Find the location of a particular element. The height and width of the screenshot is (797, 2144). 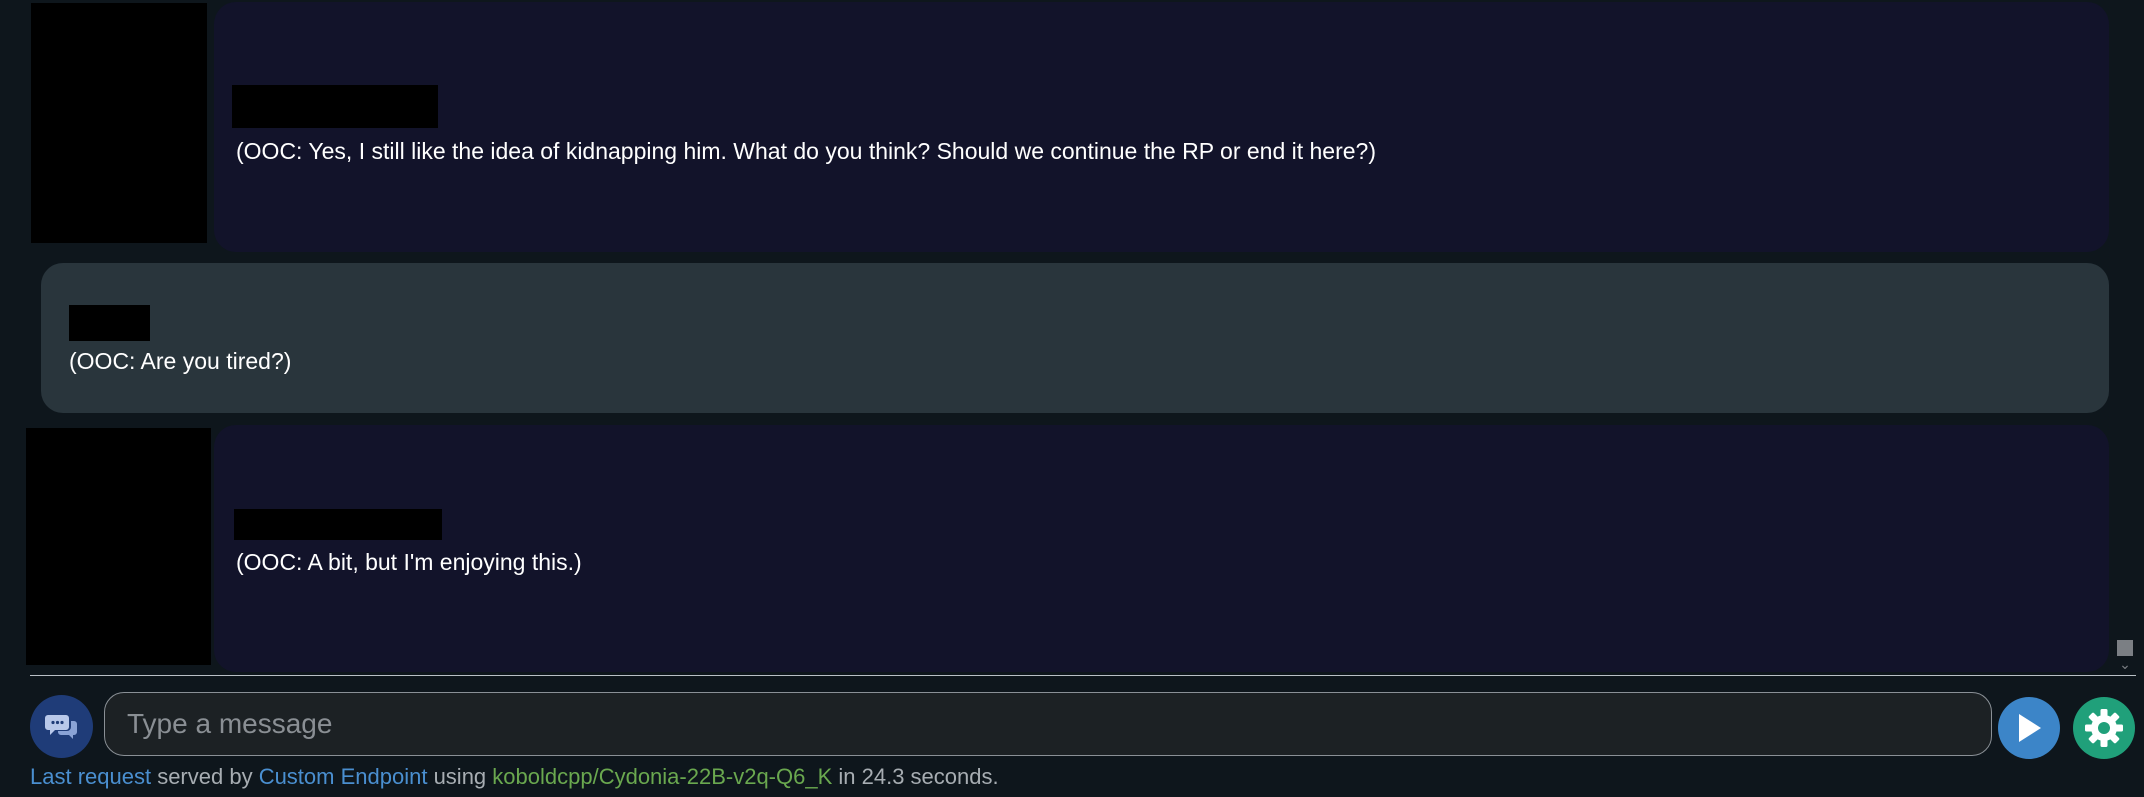

message-text: (OOC: Are you tired?) is located at coordinates (180, 361).